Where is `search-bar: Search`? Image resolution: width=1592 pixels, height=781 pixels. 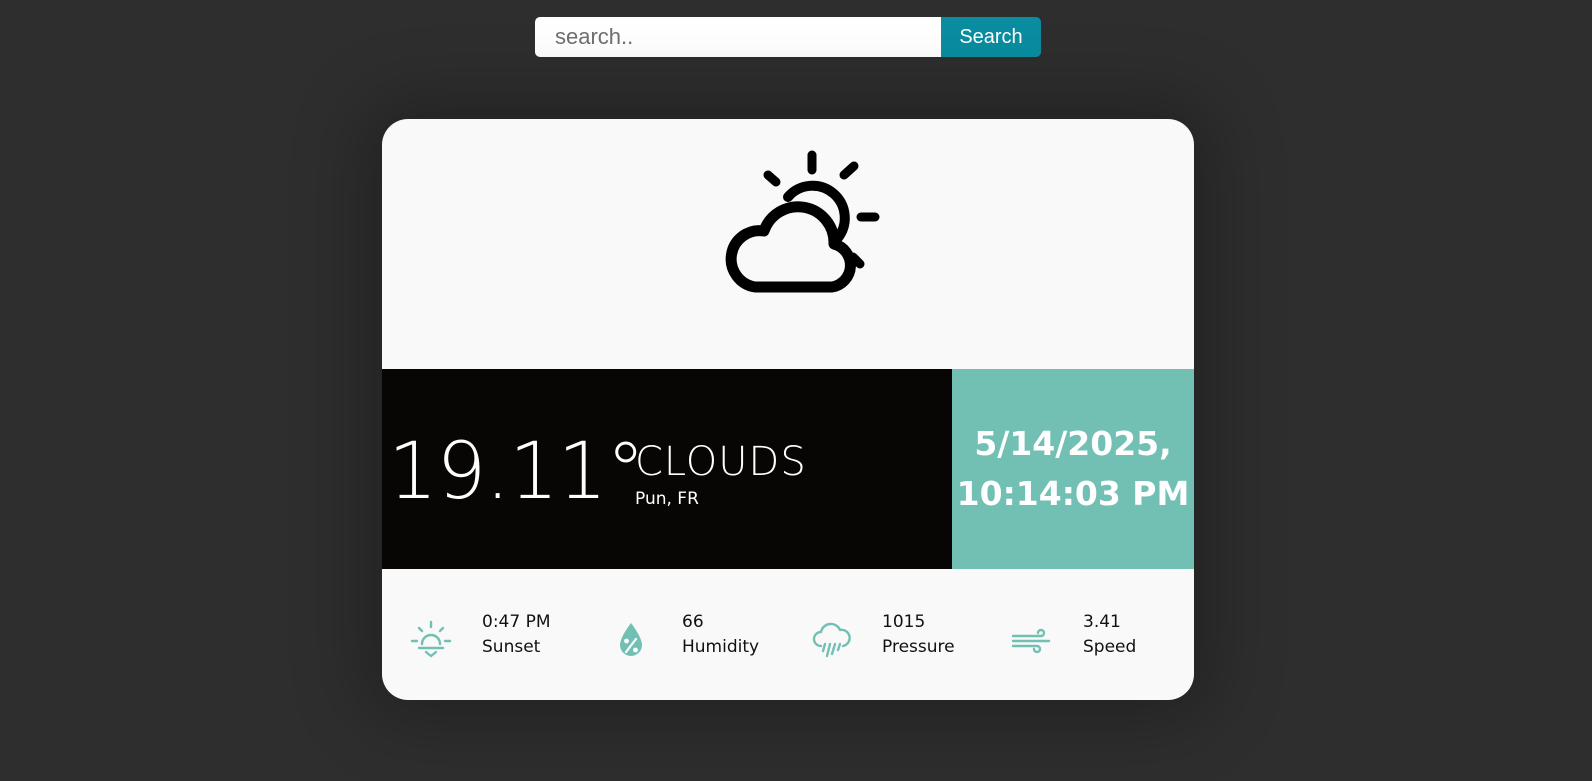
search-bar: Search is located at coordinates (788, 37).